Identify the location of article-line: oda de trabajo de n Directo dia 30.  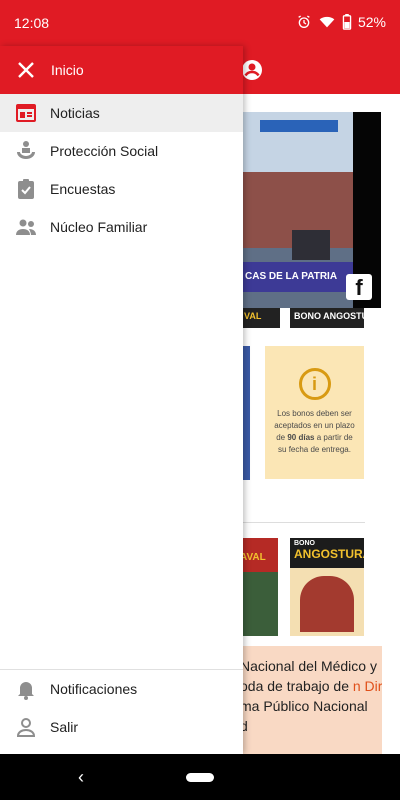
(311, 686).